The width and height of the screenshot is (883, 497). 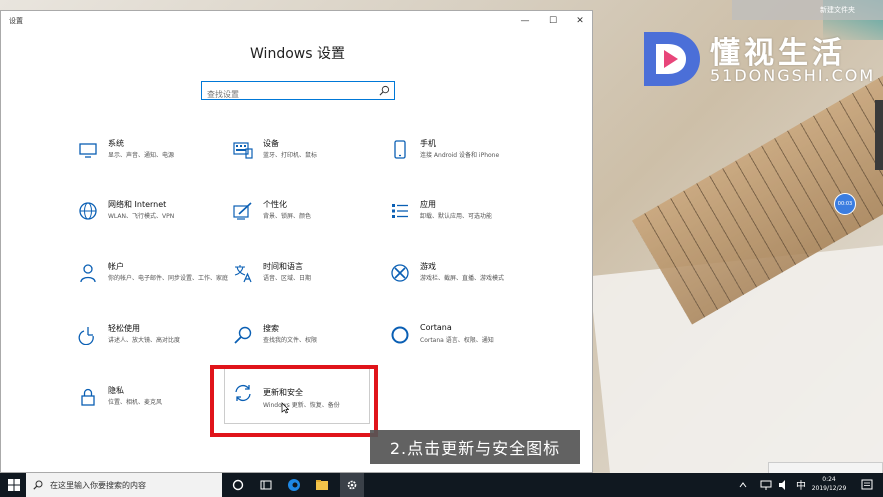 I want to click on title-bar: 设置 — ☐ ✕, so click(x=296, y=21).